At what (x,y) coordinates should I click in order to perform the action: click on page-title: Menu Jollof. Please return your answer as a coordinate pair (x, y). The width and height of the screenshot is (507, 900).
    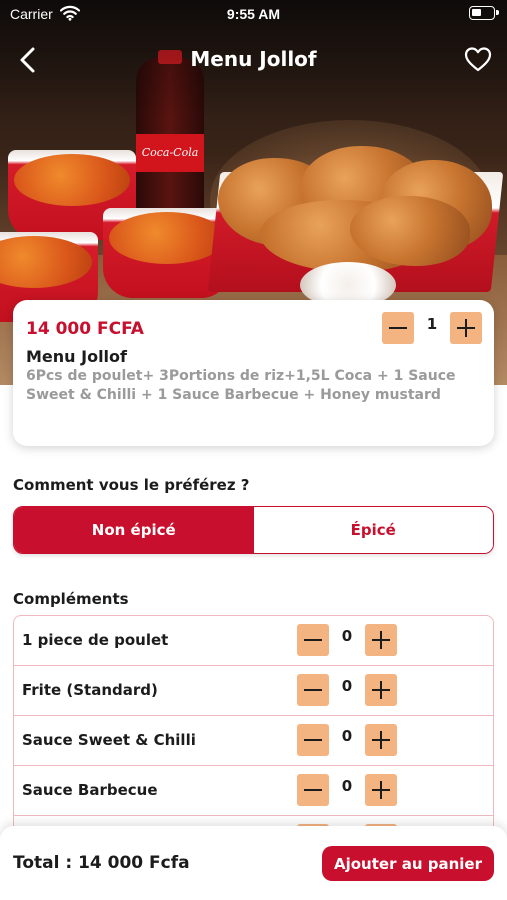
    Looking at the image, I should click on (253, 59).